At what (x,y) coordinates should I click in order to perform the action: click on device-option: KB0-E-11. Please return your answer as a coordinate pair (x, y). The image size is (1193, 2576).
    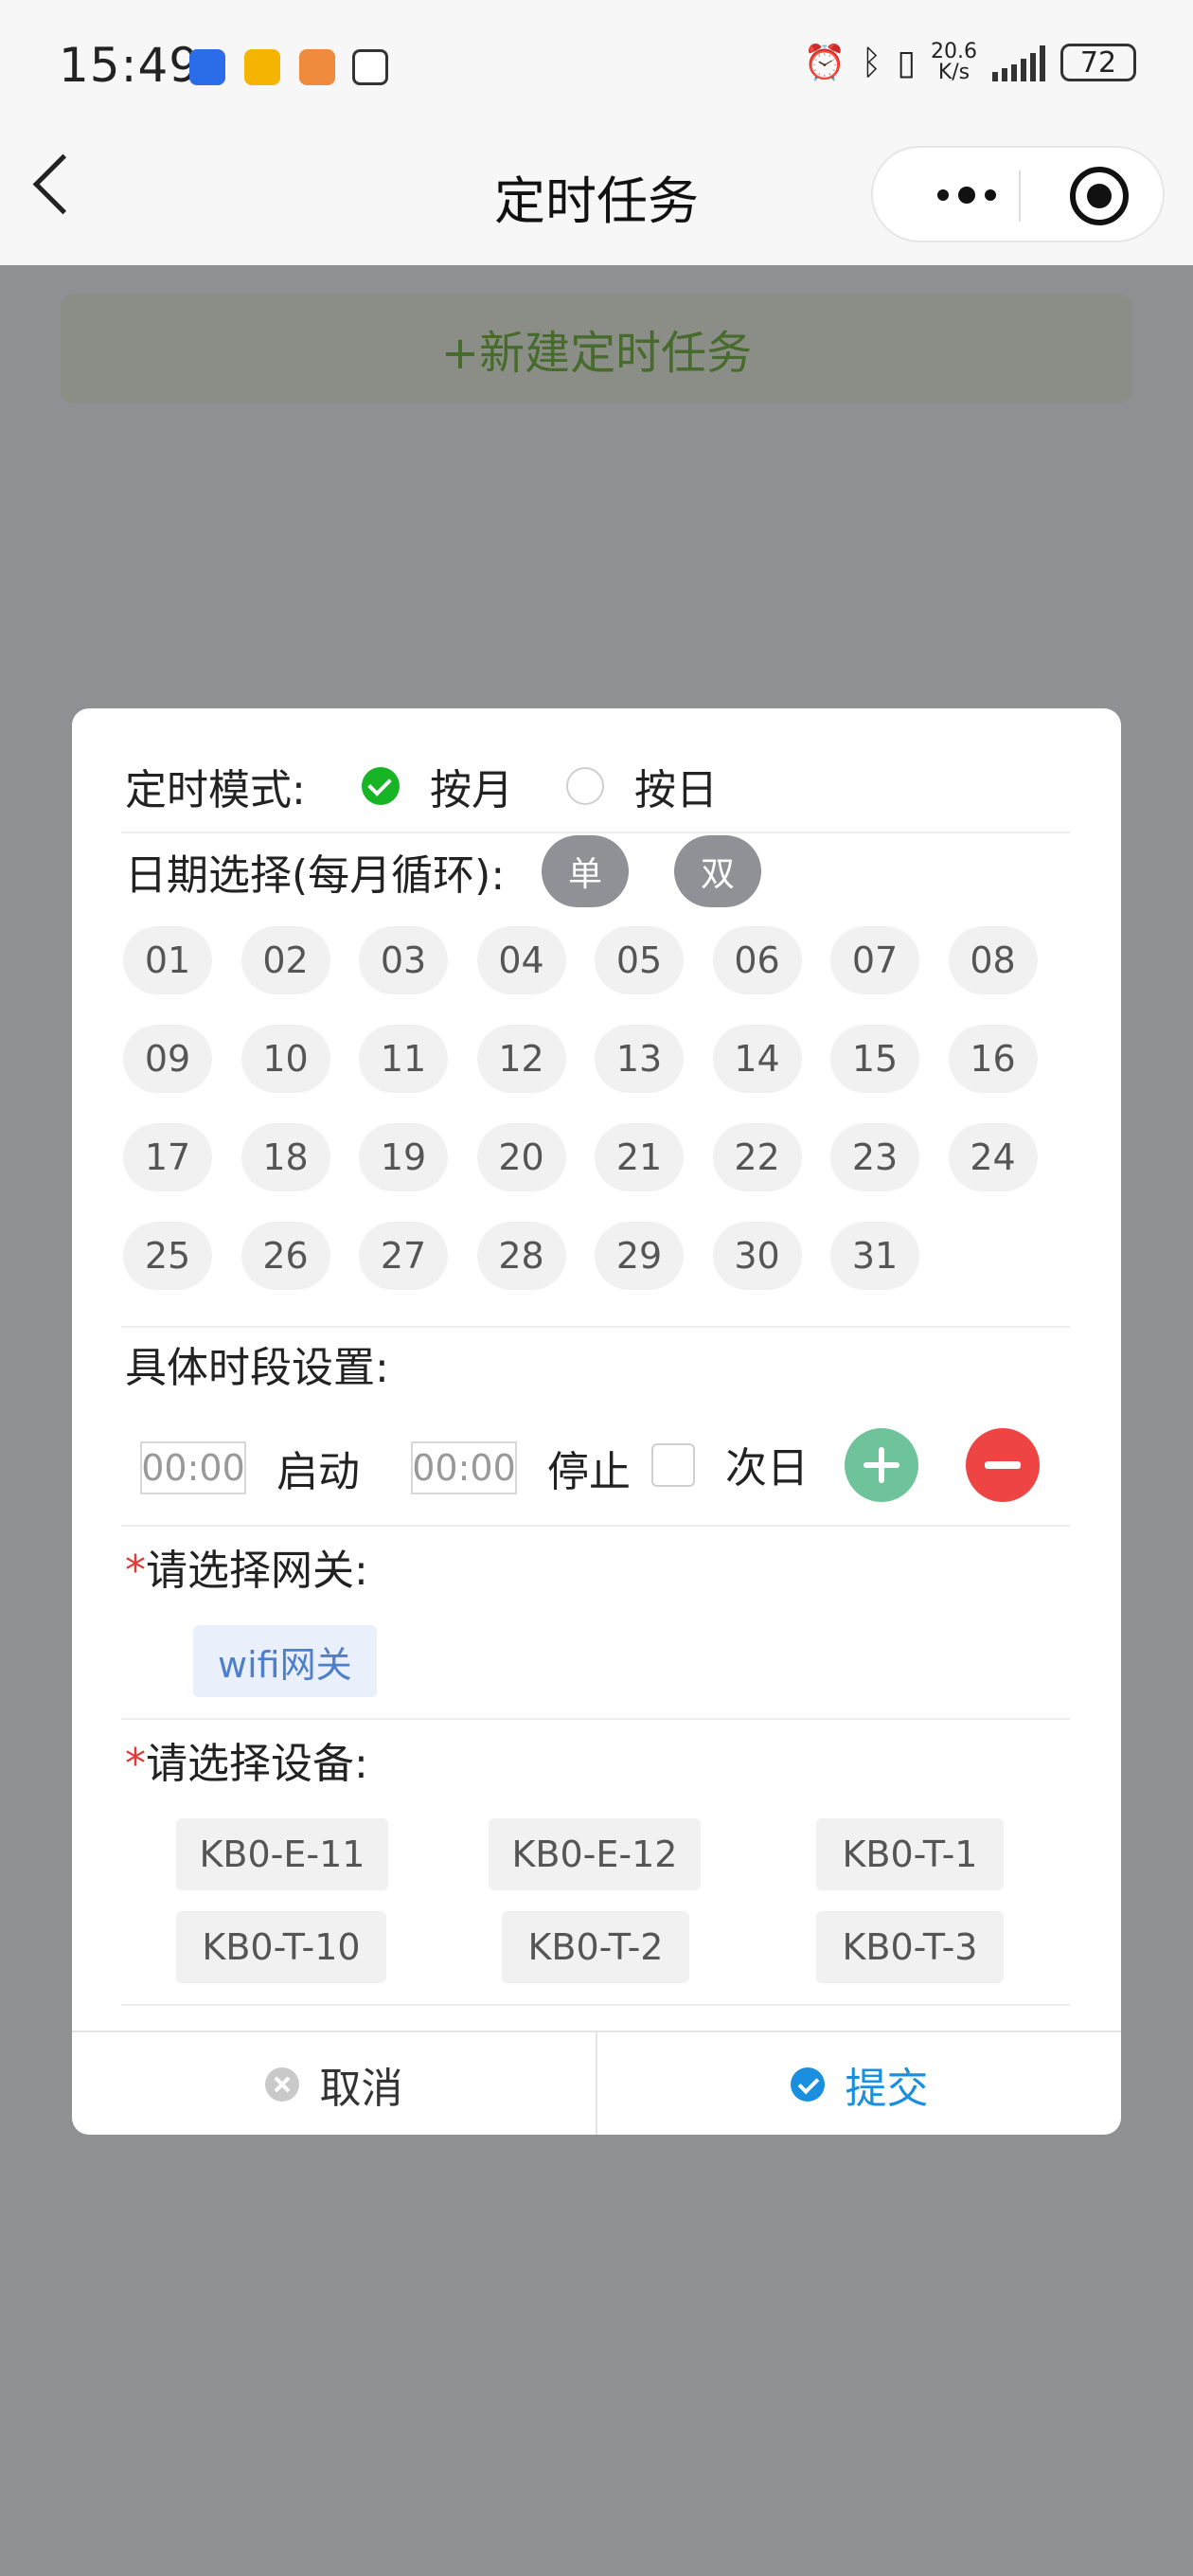
    Looking at the image, I should click on (282, 1854).